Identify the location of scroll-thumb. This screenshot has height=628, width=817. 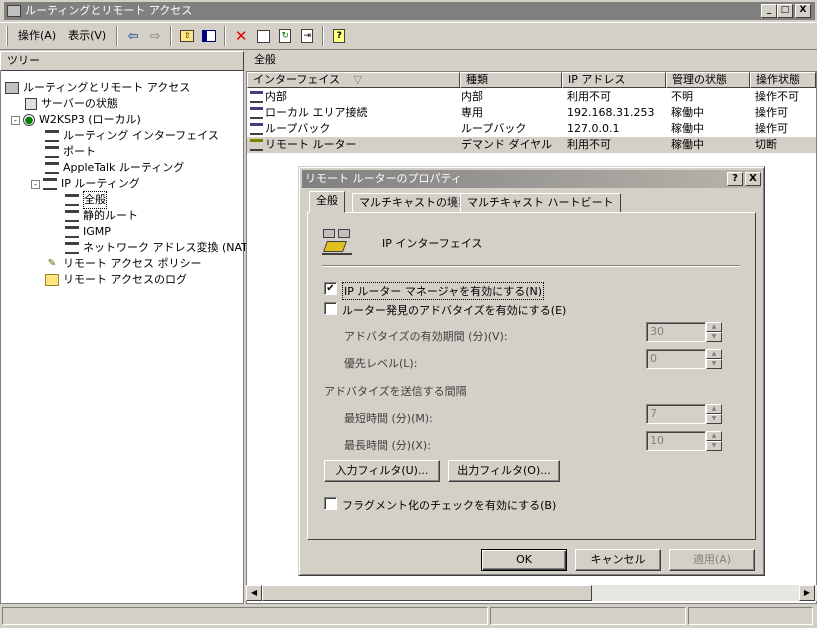
(427, 593).